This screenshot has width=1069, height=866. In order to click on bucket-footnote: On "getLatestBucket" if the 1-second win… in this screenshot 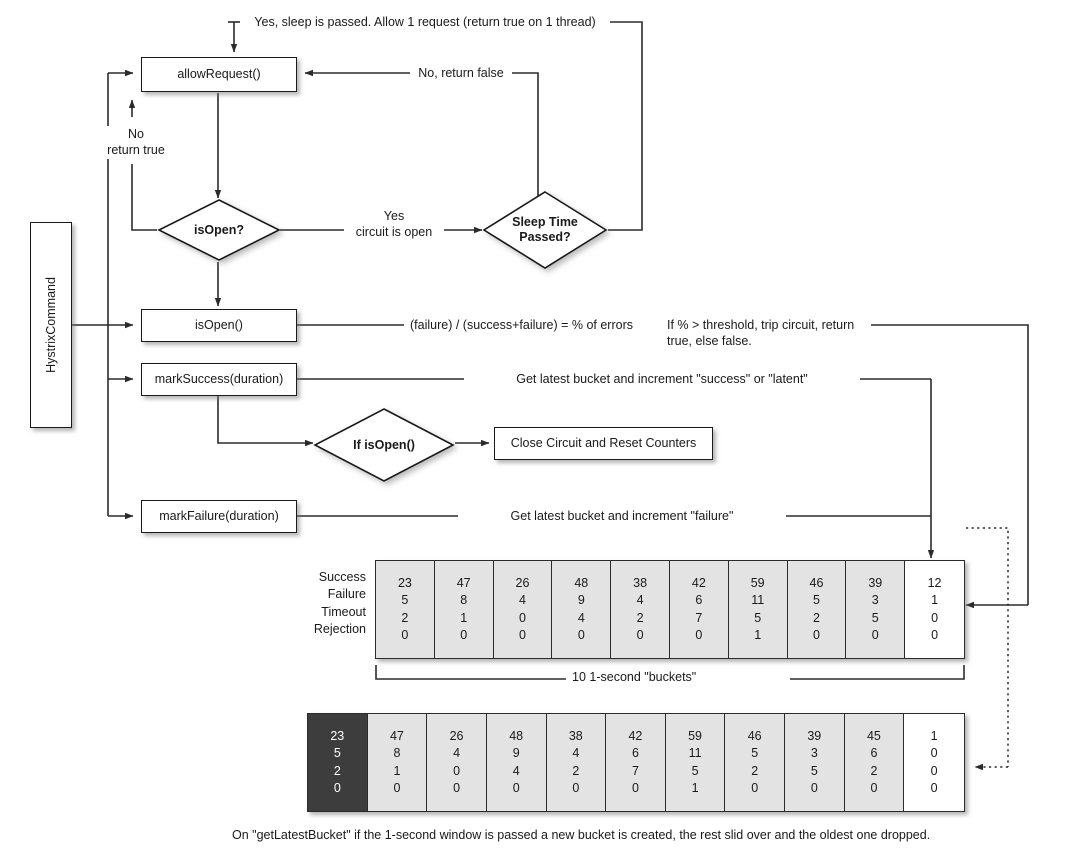, I will do `click(581, 835)`.